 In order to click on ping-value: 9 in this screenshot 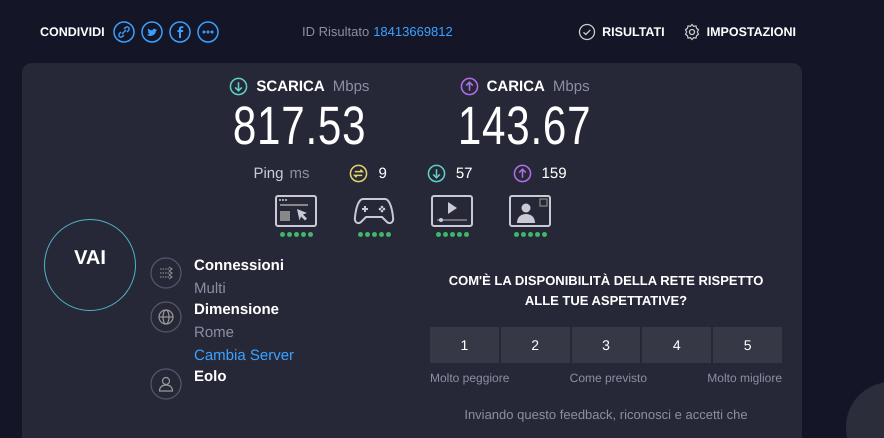, I will do `click(382, 173)`.